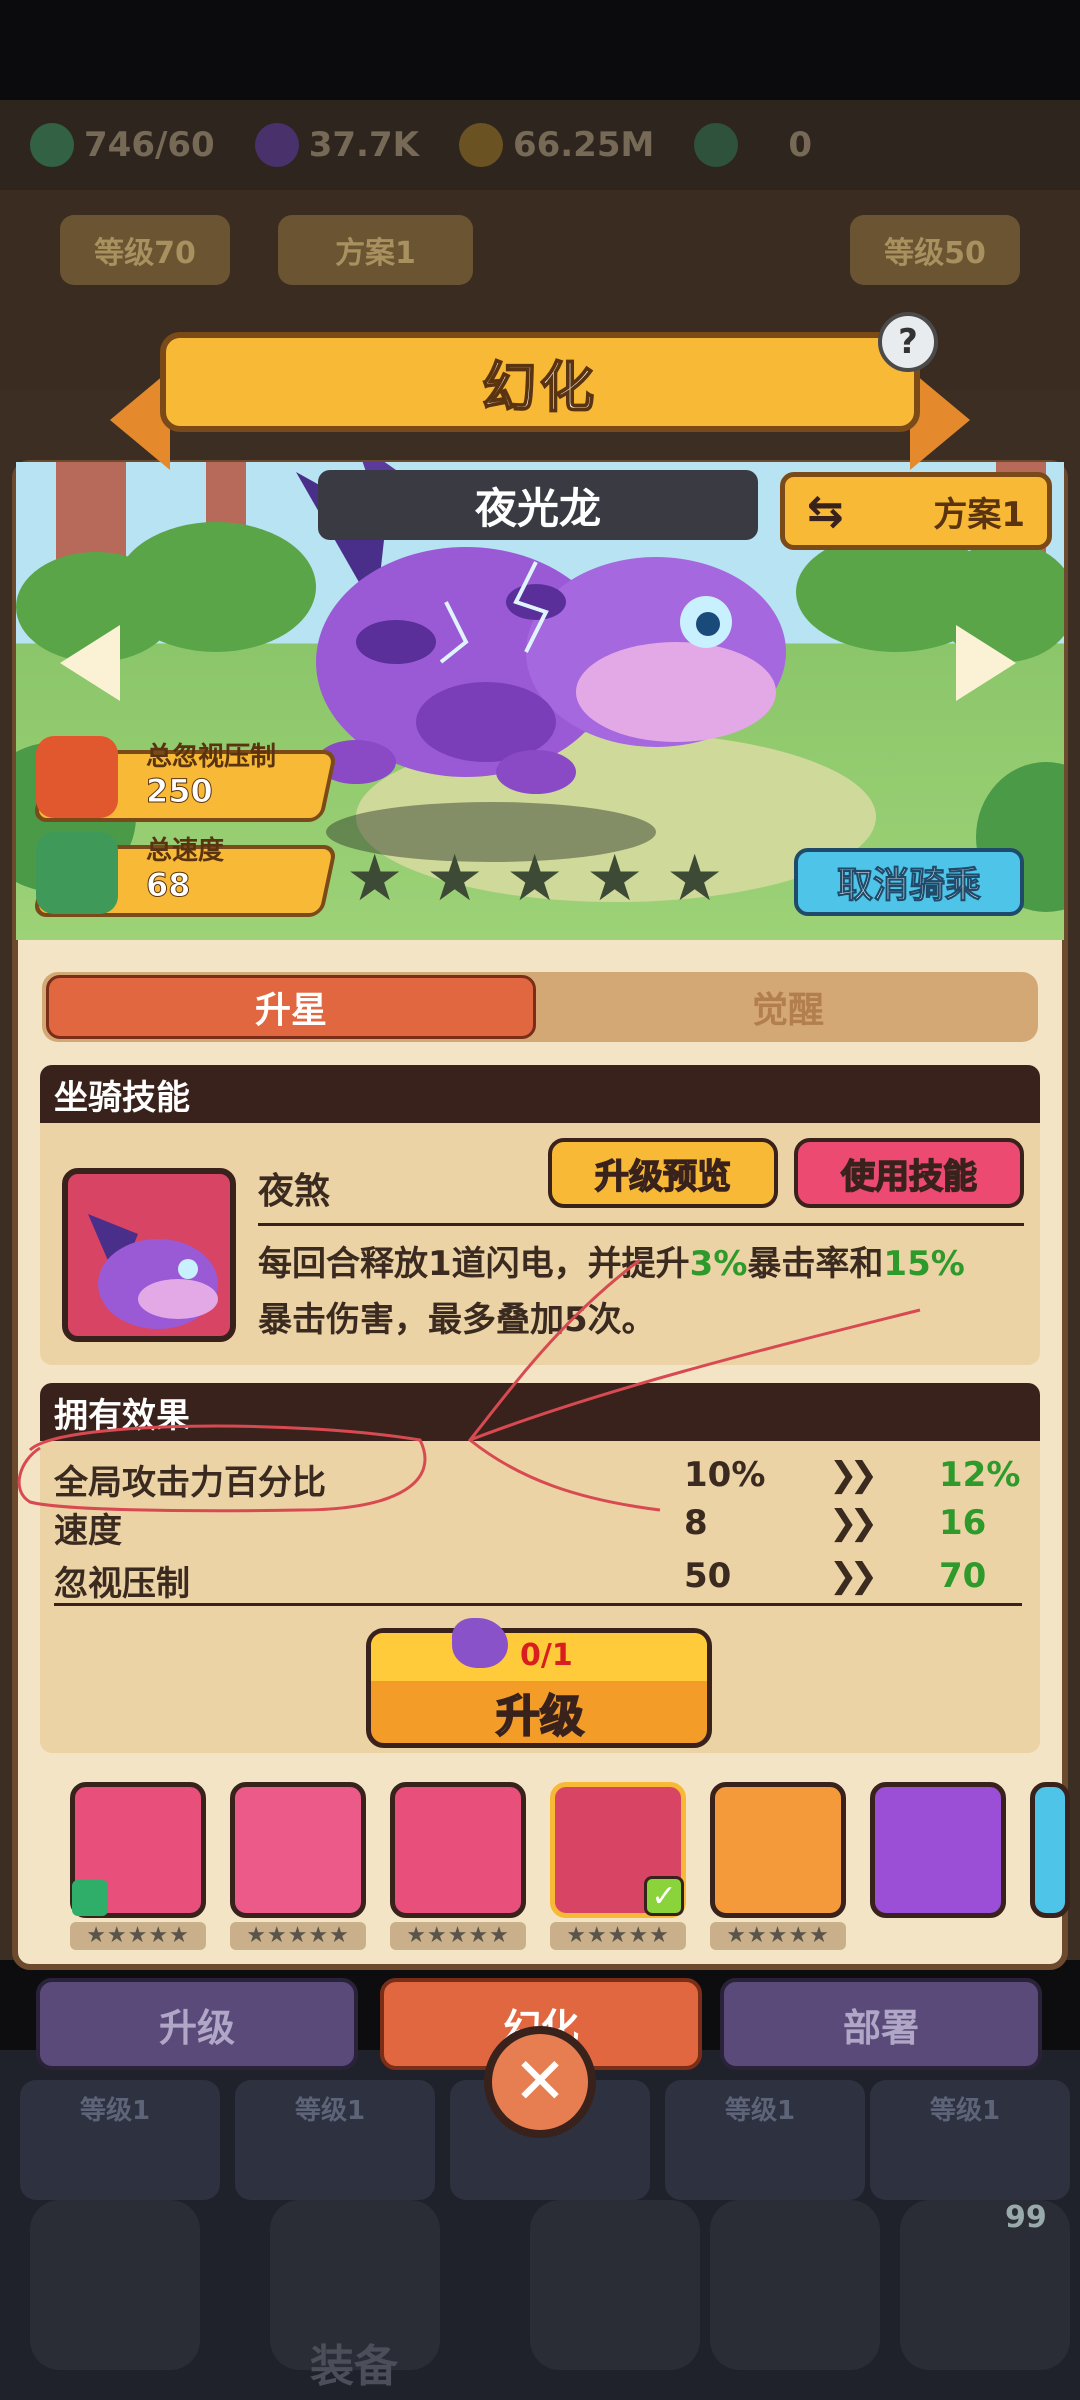 This screenshot has width=1080, height=2400. Describe the element at coordinates (115, 2285) in the screenshot. I see `shop-nav-icon` at that location.